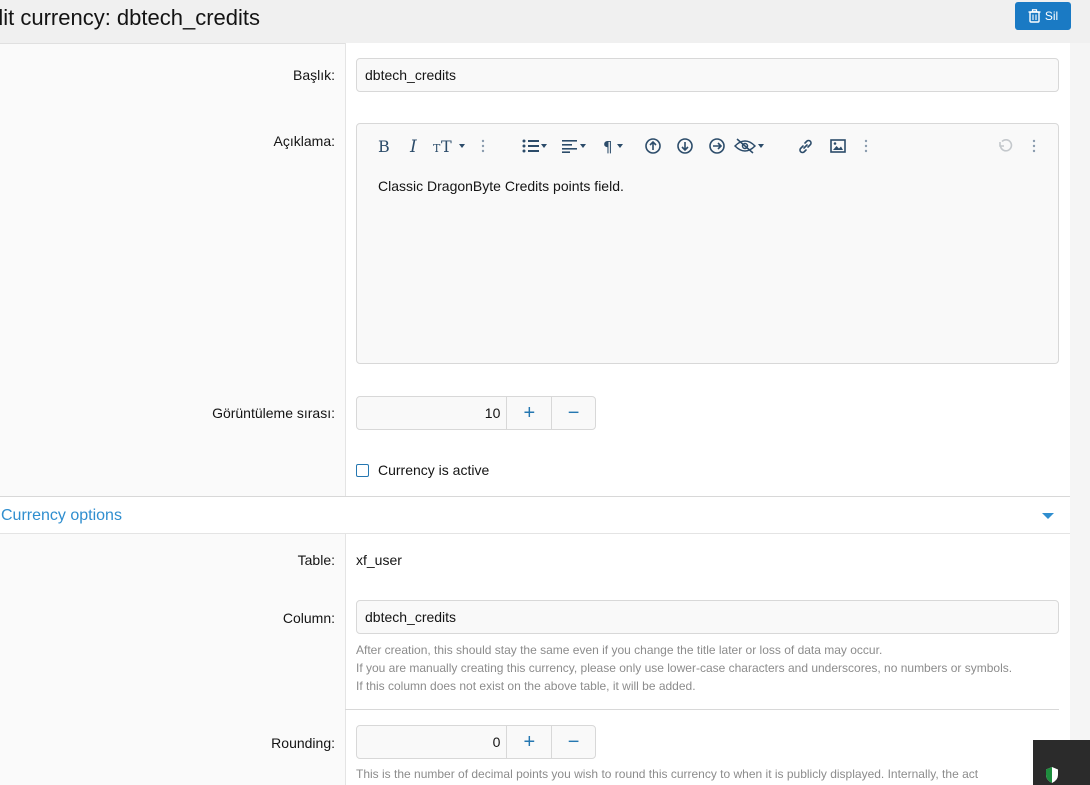 This screenshot has width=1090, height=785. I want to click on title-input: dbtech_credits, so click(707, 75).